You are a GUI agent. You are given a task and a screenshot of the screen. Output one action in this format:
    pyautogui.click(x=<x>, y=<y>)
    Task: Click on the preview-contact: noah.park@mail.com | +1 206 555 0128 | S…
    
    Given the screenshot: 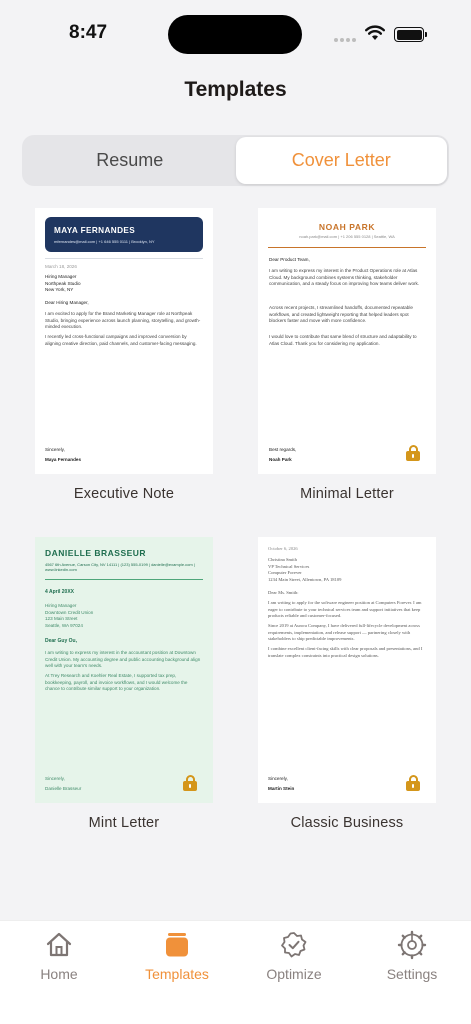 What is the action you would take?
    pyautogui.click(x=347, y=236)
    